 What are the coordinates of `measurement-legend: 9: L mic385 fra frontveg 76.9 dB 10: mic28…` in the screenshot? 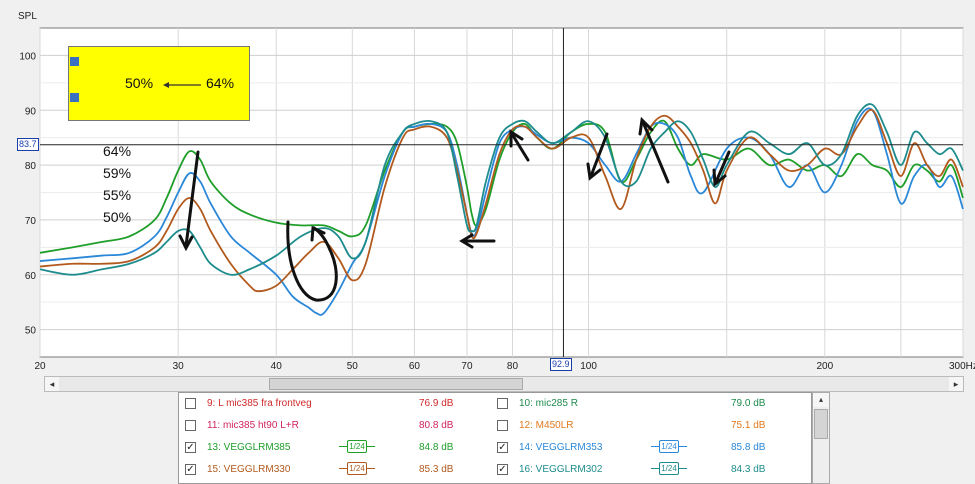 It's located at (495, 438).